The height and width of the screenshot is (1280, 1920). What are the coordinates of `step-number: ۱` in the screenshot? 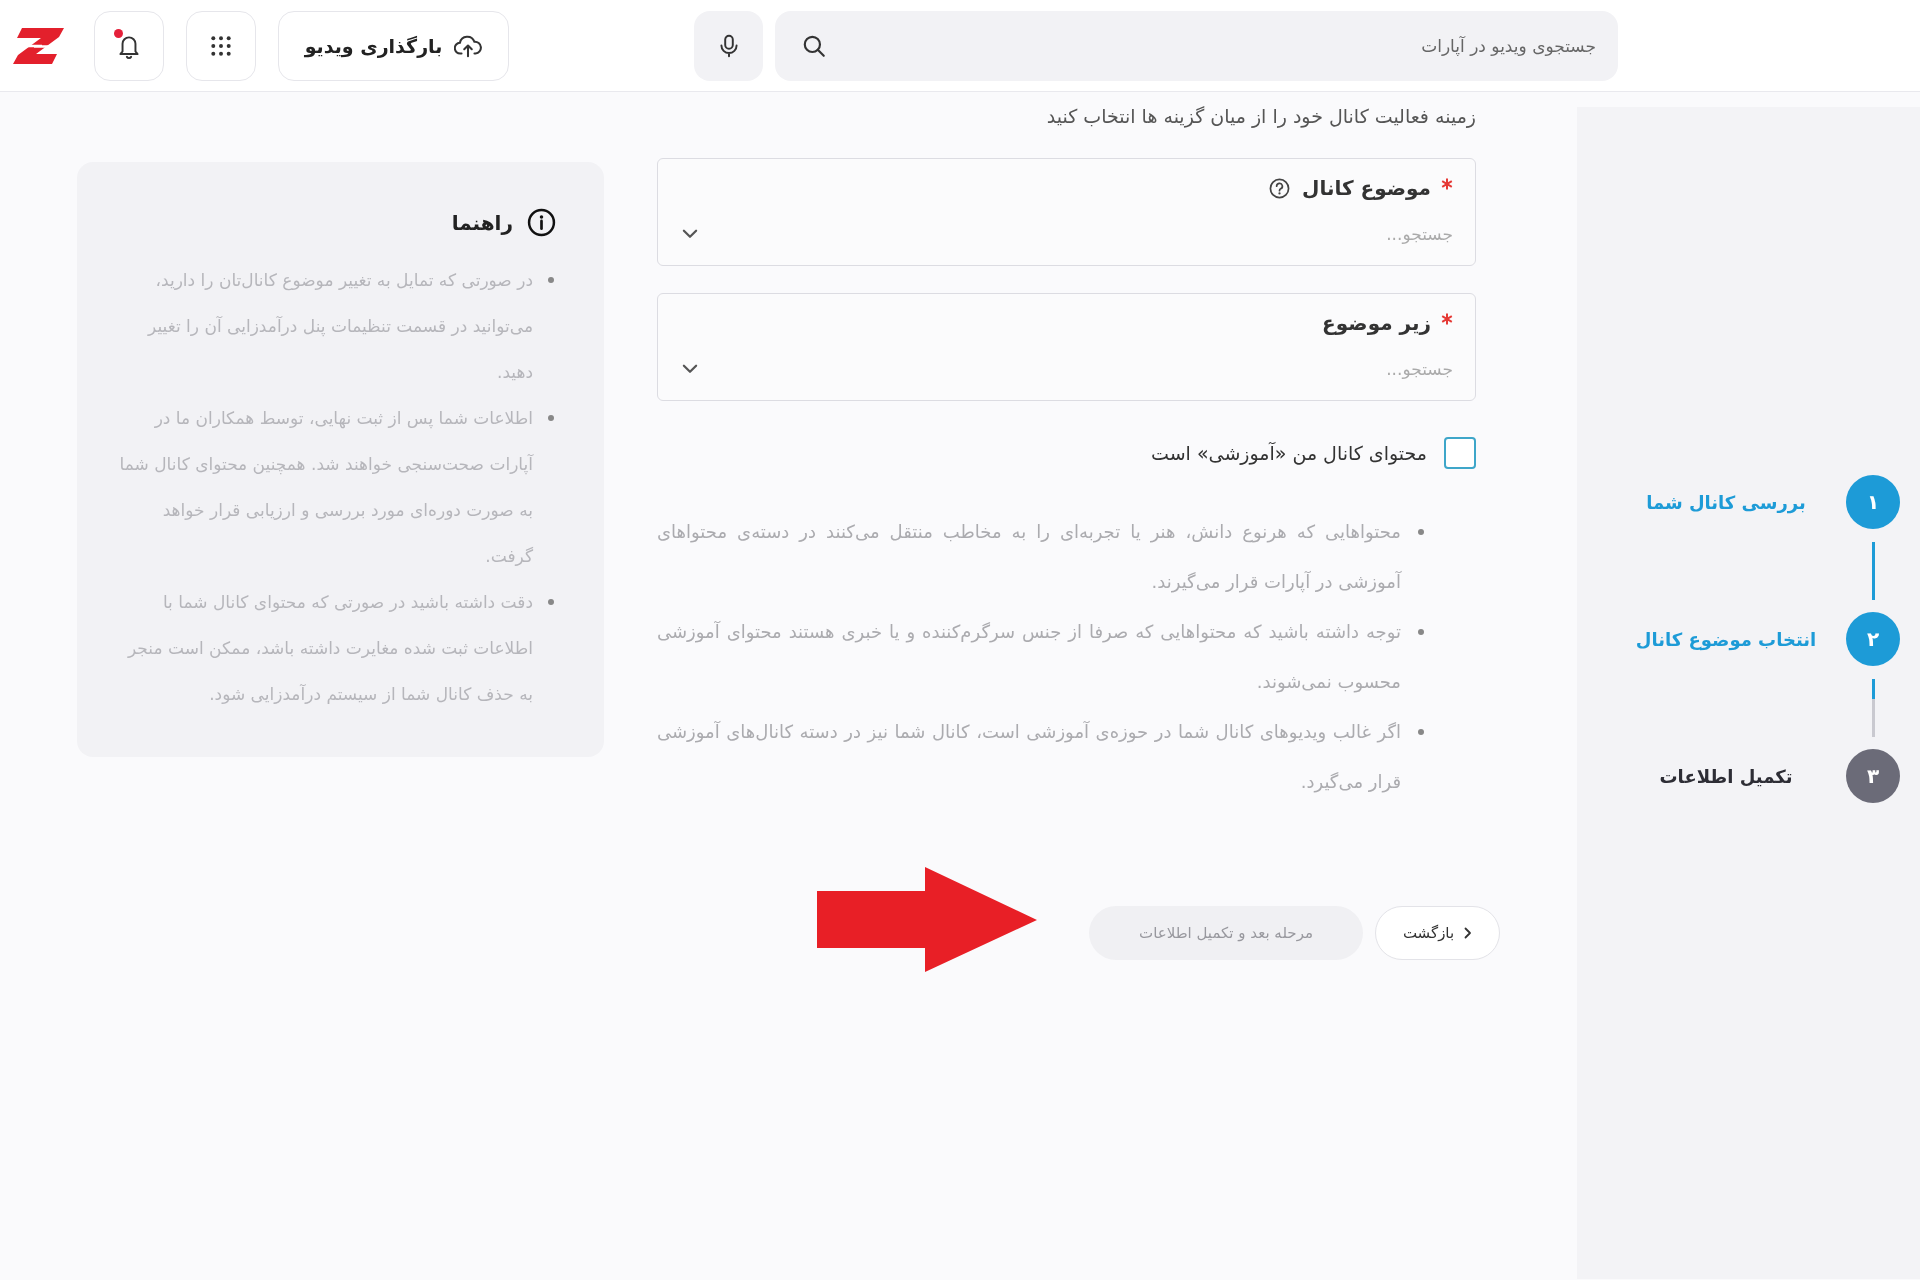 It's located at (1873, 502).